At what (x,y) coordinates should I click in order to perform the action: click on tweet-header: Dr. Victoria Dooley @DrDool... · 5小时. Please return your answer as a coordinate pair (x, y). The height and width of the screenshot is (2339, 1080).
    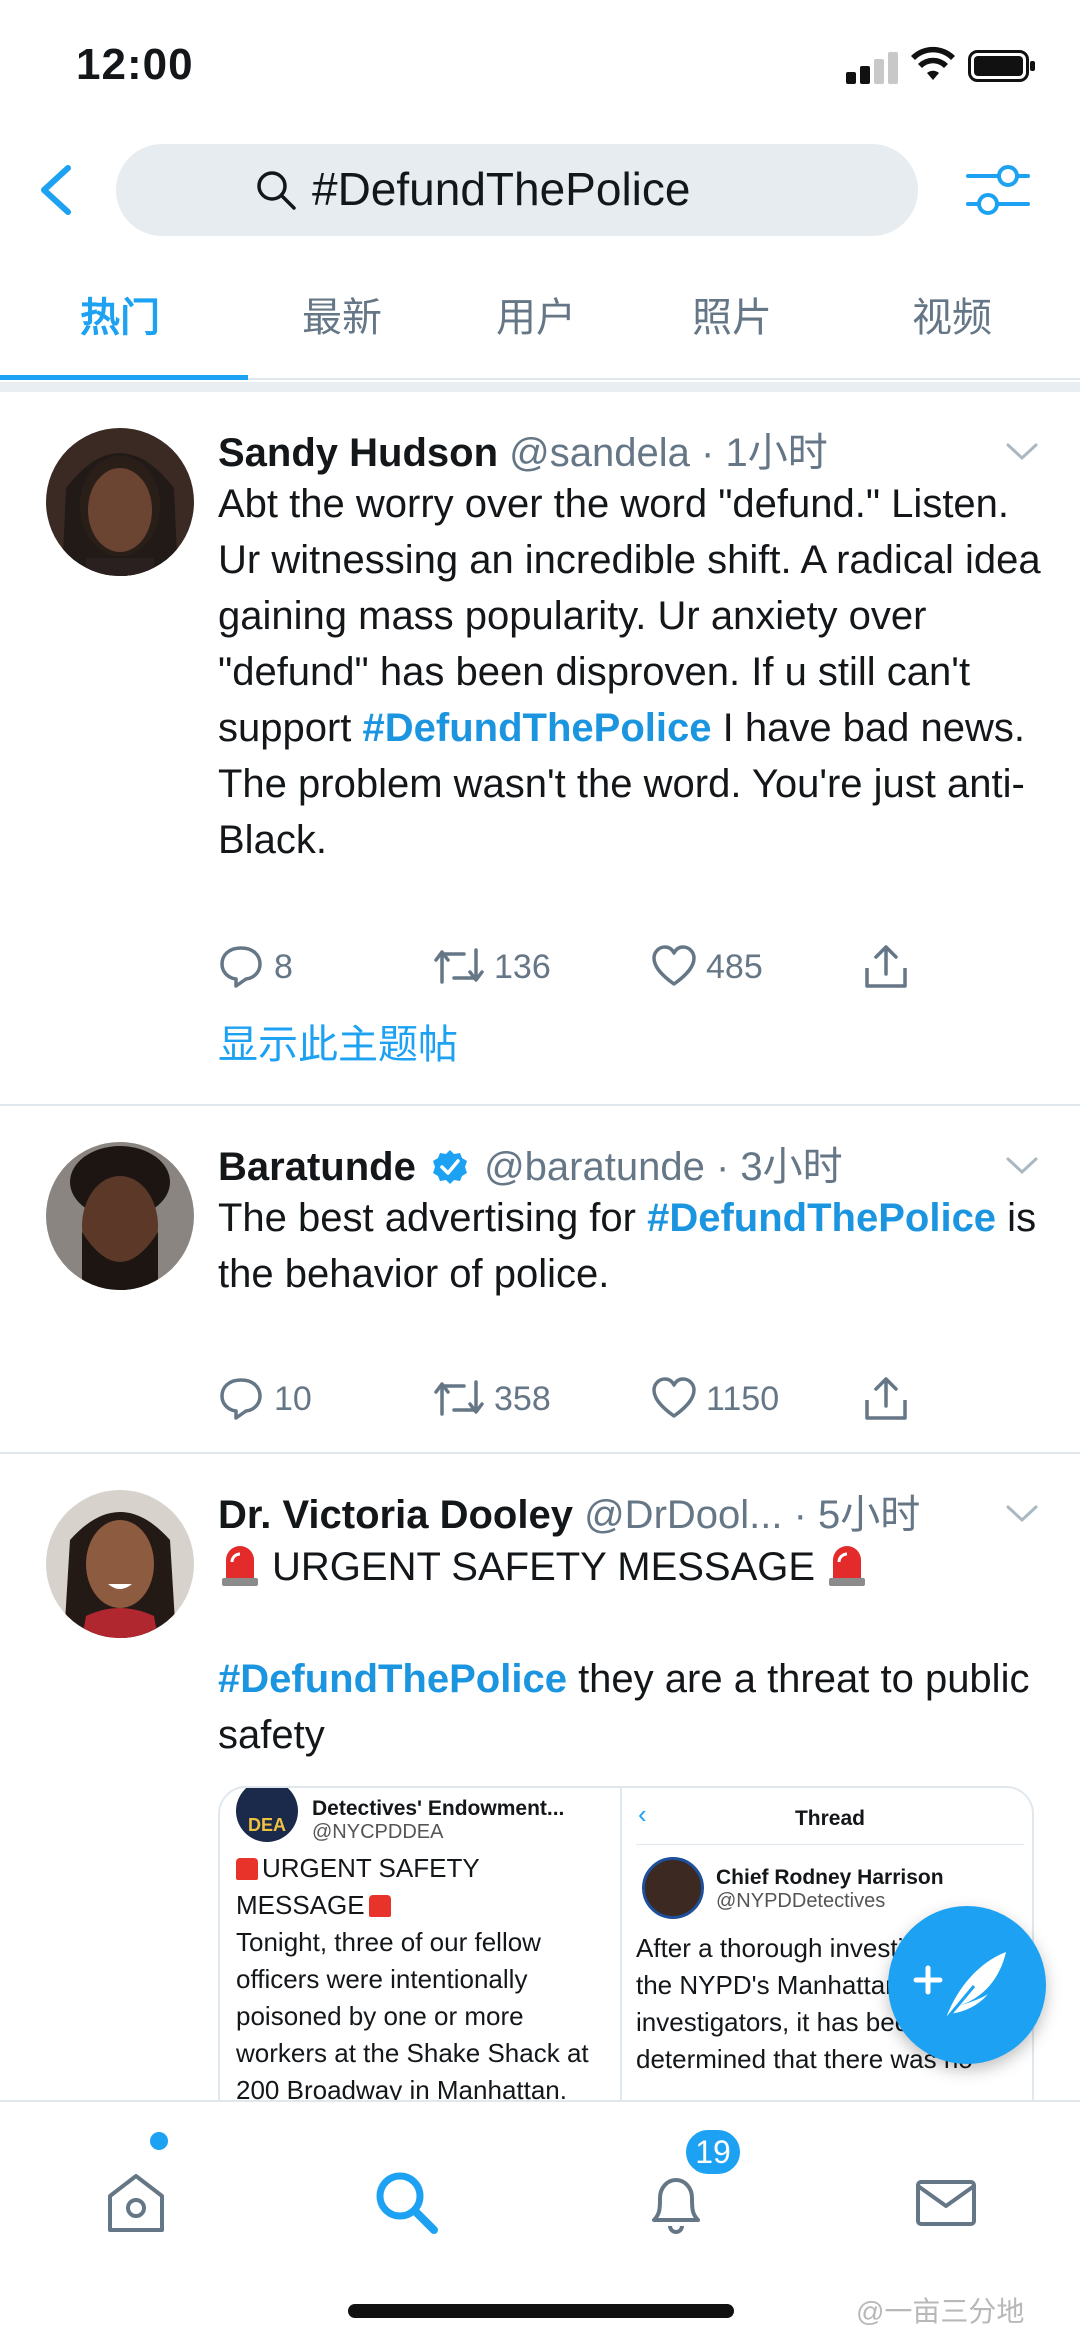
    Looking at the image, I should click on (618, 1511).